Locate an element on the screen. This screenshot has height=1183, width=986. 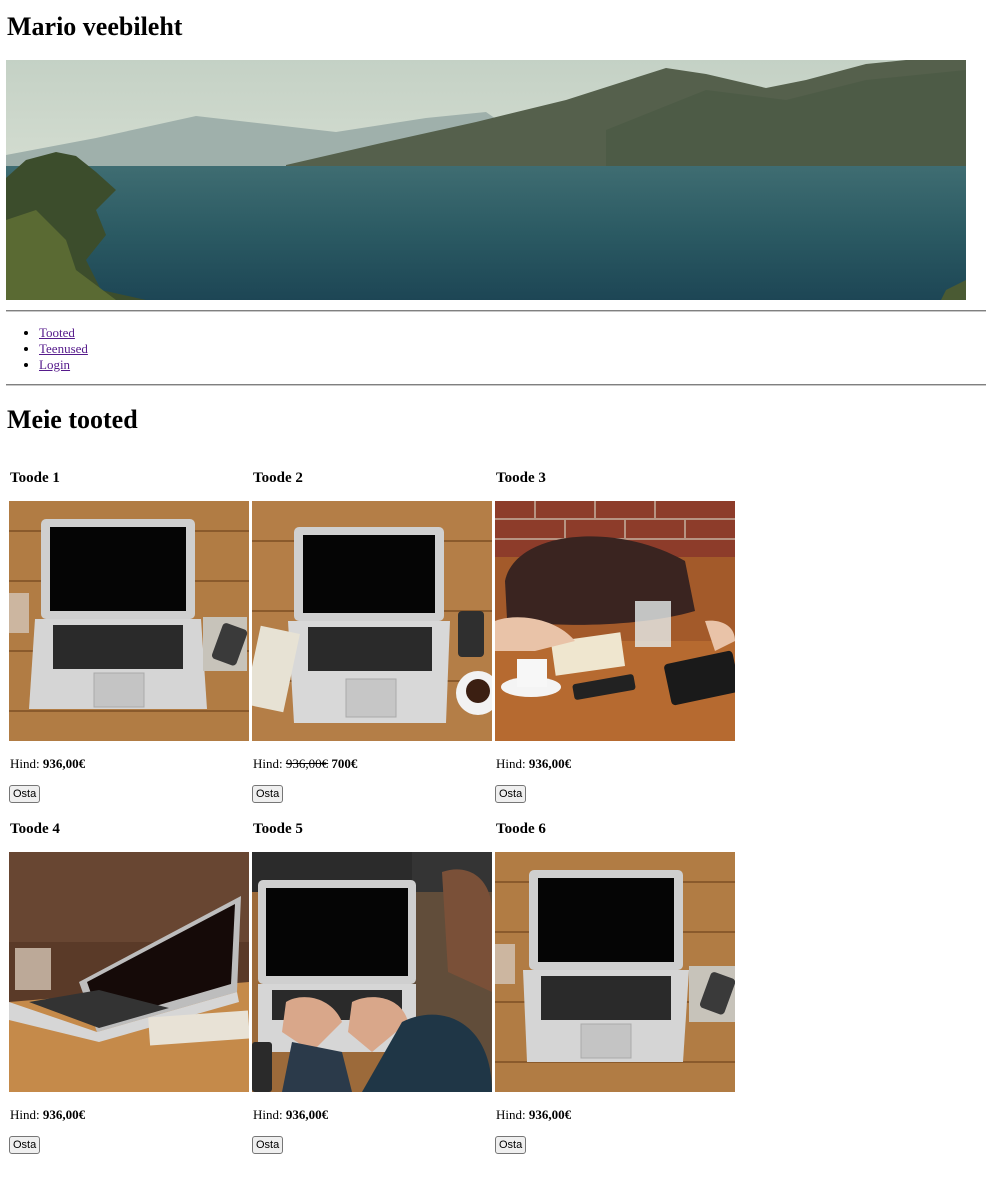
main-nav: Tooted Teenused Login is located at coordinates (47, 349).